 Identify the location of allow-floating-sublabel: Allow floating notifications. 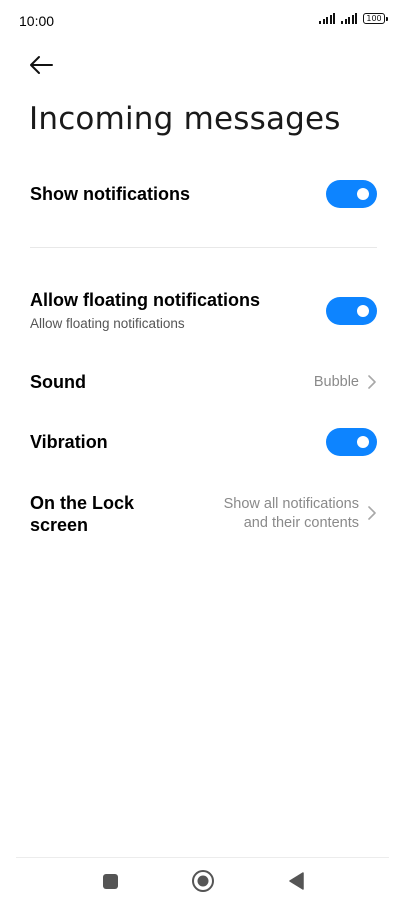
(107, 323).